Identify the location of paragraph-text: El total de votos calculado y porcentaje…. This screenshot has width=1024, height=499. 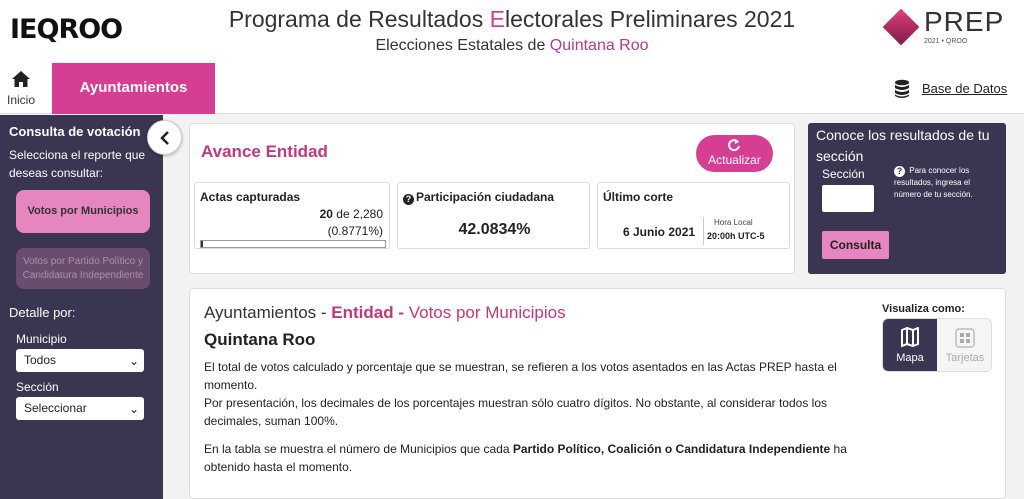
(520, 376).